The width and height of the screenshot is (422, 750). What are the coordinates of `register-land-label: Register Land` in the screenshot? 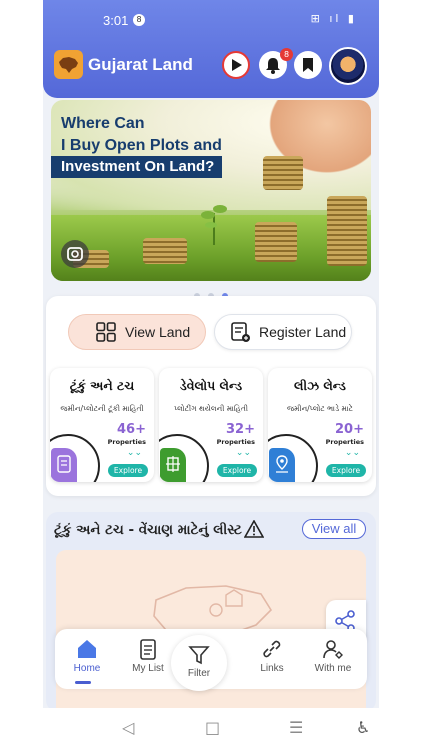 It's located at (303, 332).